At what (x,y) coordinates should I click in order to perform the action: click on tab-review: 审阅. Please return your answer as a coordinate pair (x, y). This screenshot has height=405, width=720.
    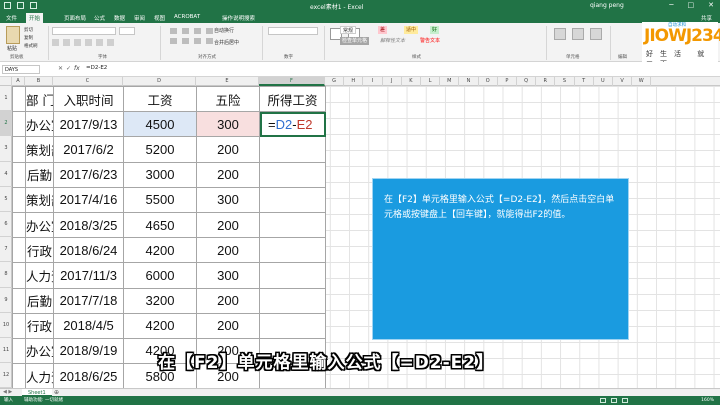
    Looking at the image, I should click on (139, 18).